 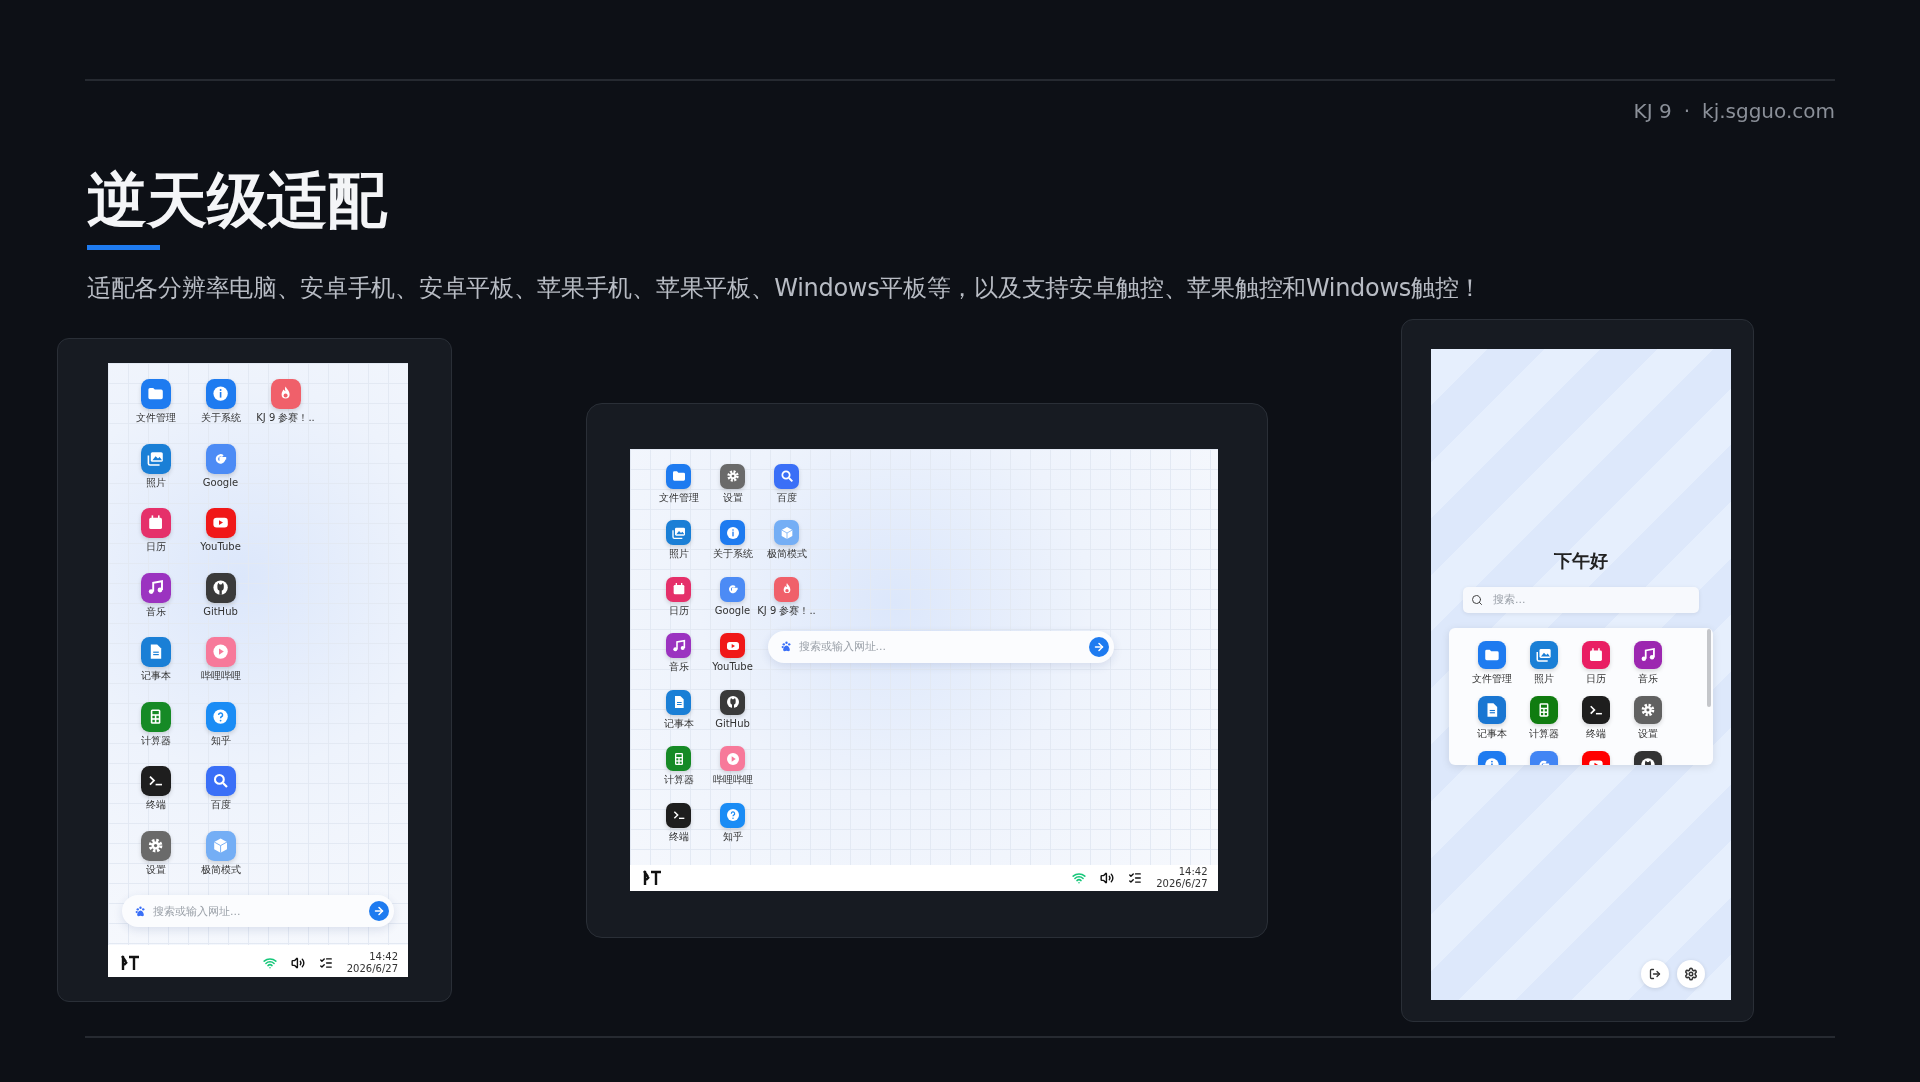 I want to click on logout-button, so click(x=1655, y=973).